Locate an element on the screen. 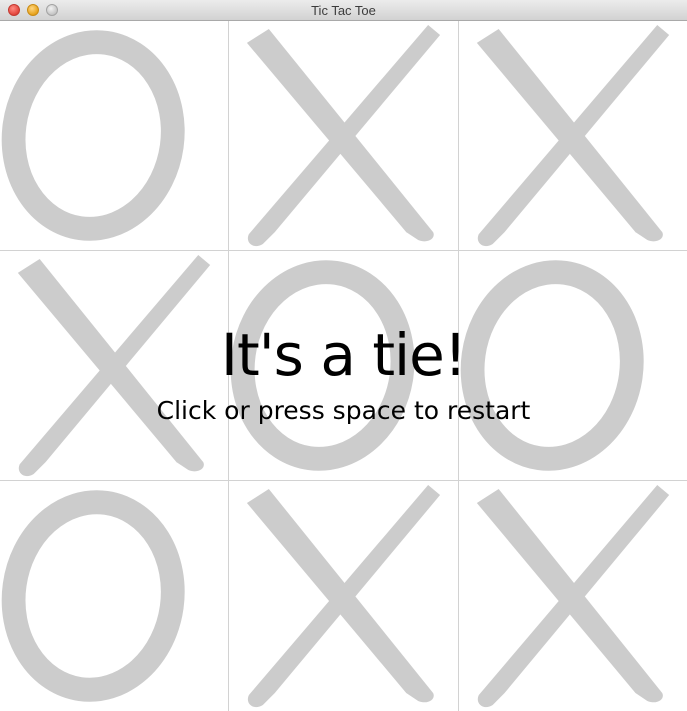 The width and height of the screenshot is (687, 711). window-title: Tic Tac Toe is located at coordinates (343, 10).